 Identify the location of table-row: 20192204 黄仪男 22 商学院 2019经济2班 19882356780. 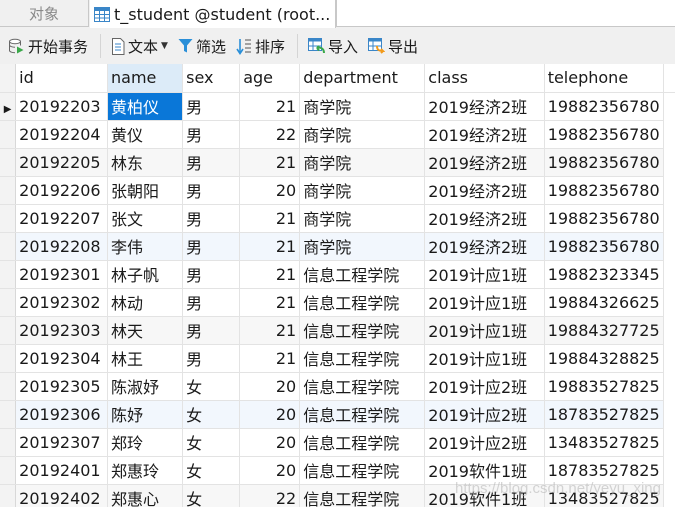
(337, 134).